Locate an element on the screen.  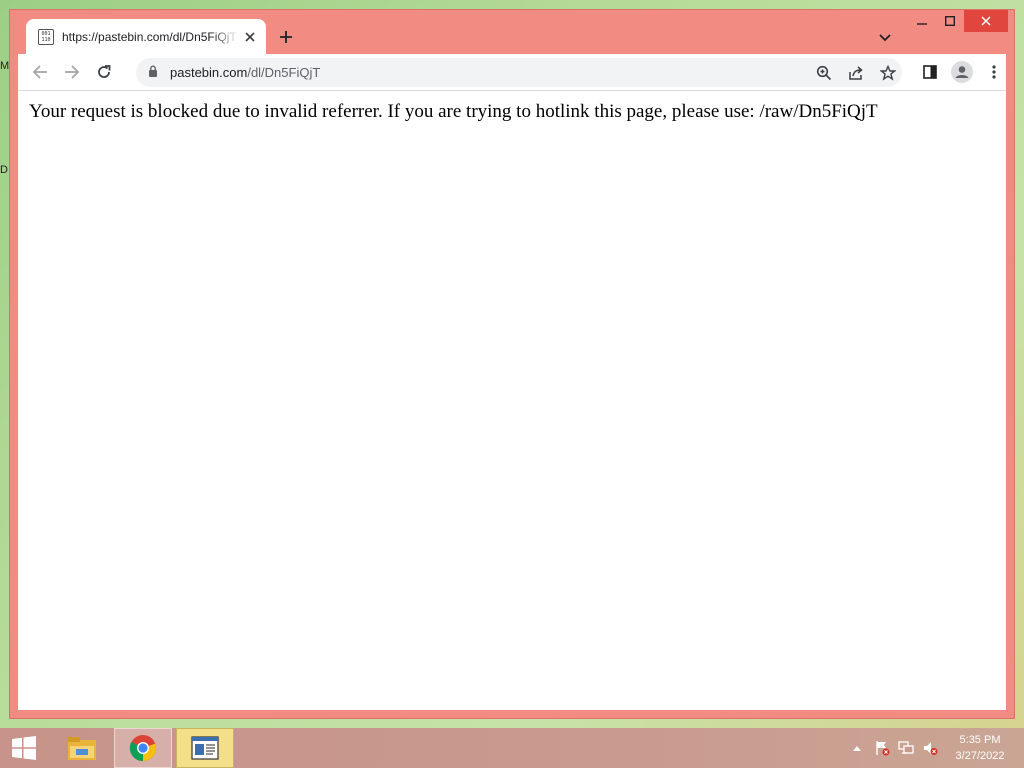
close-icon is located at coordinates (250, 37).